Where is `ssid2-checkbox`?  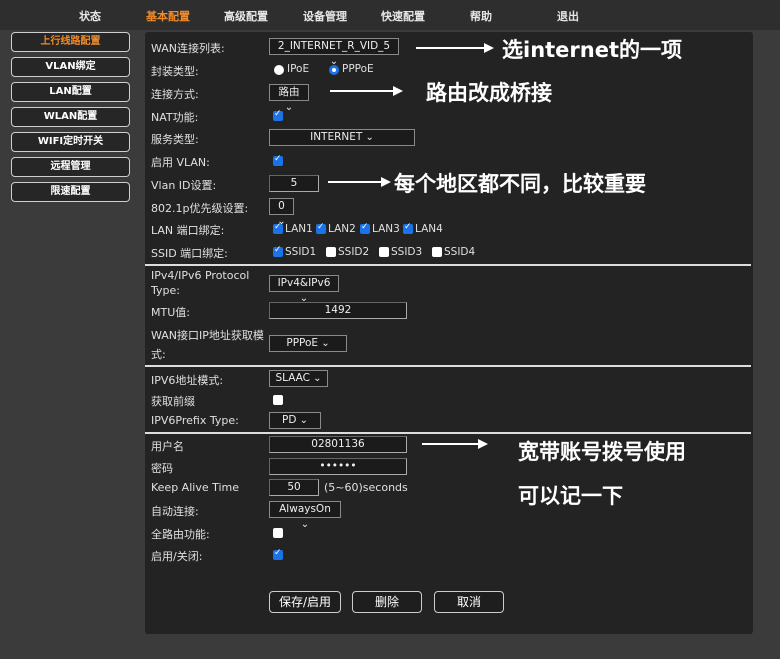
ssid2-checkbox is located at coordinates (331, 252).